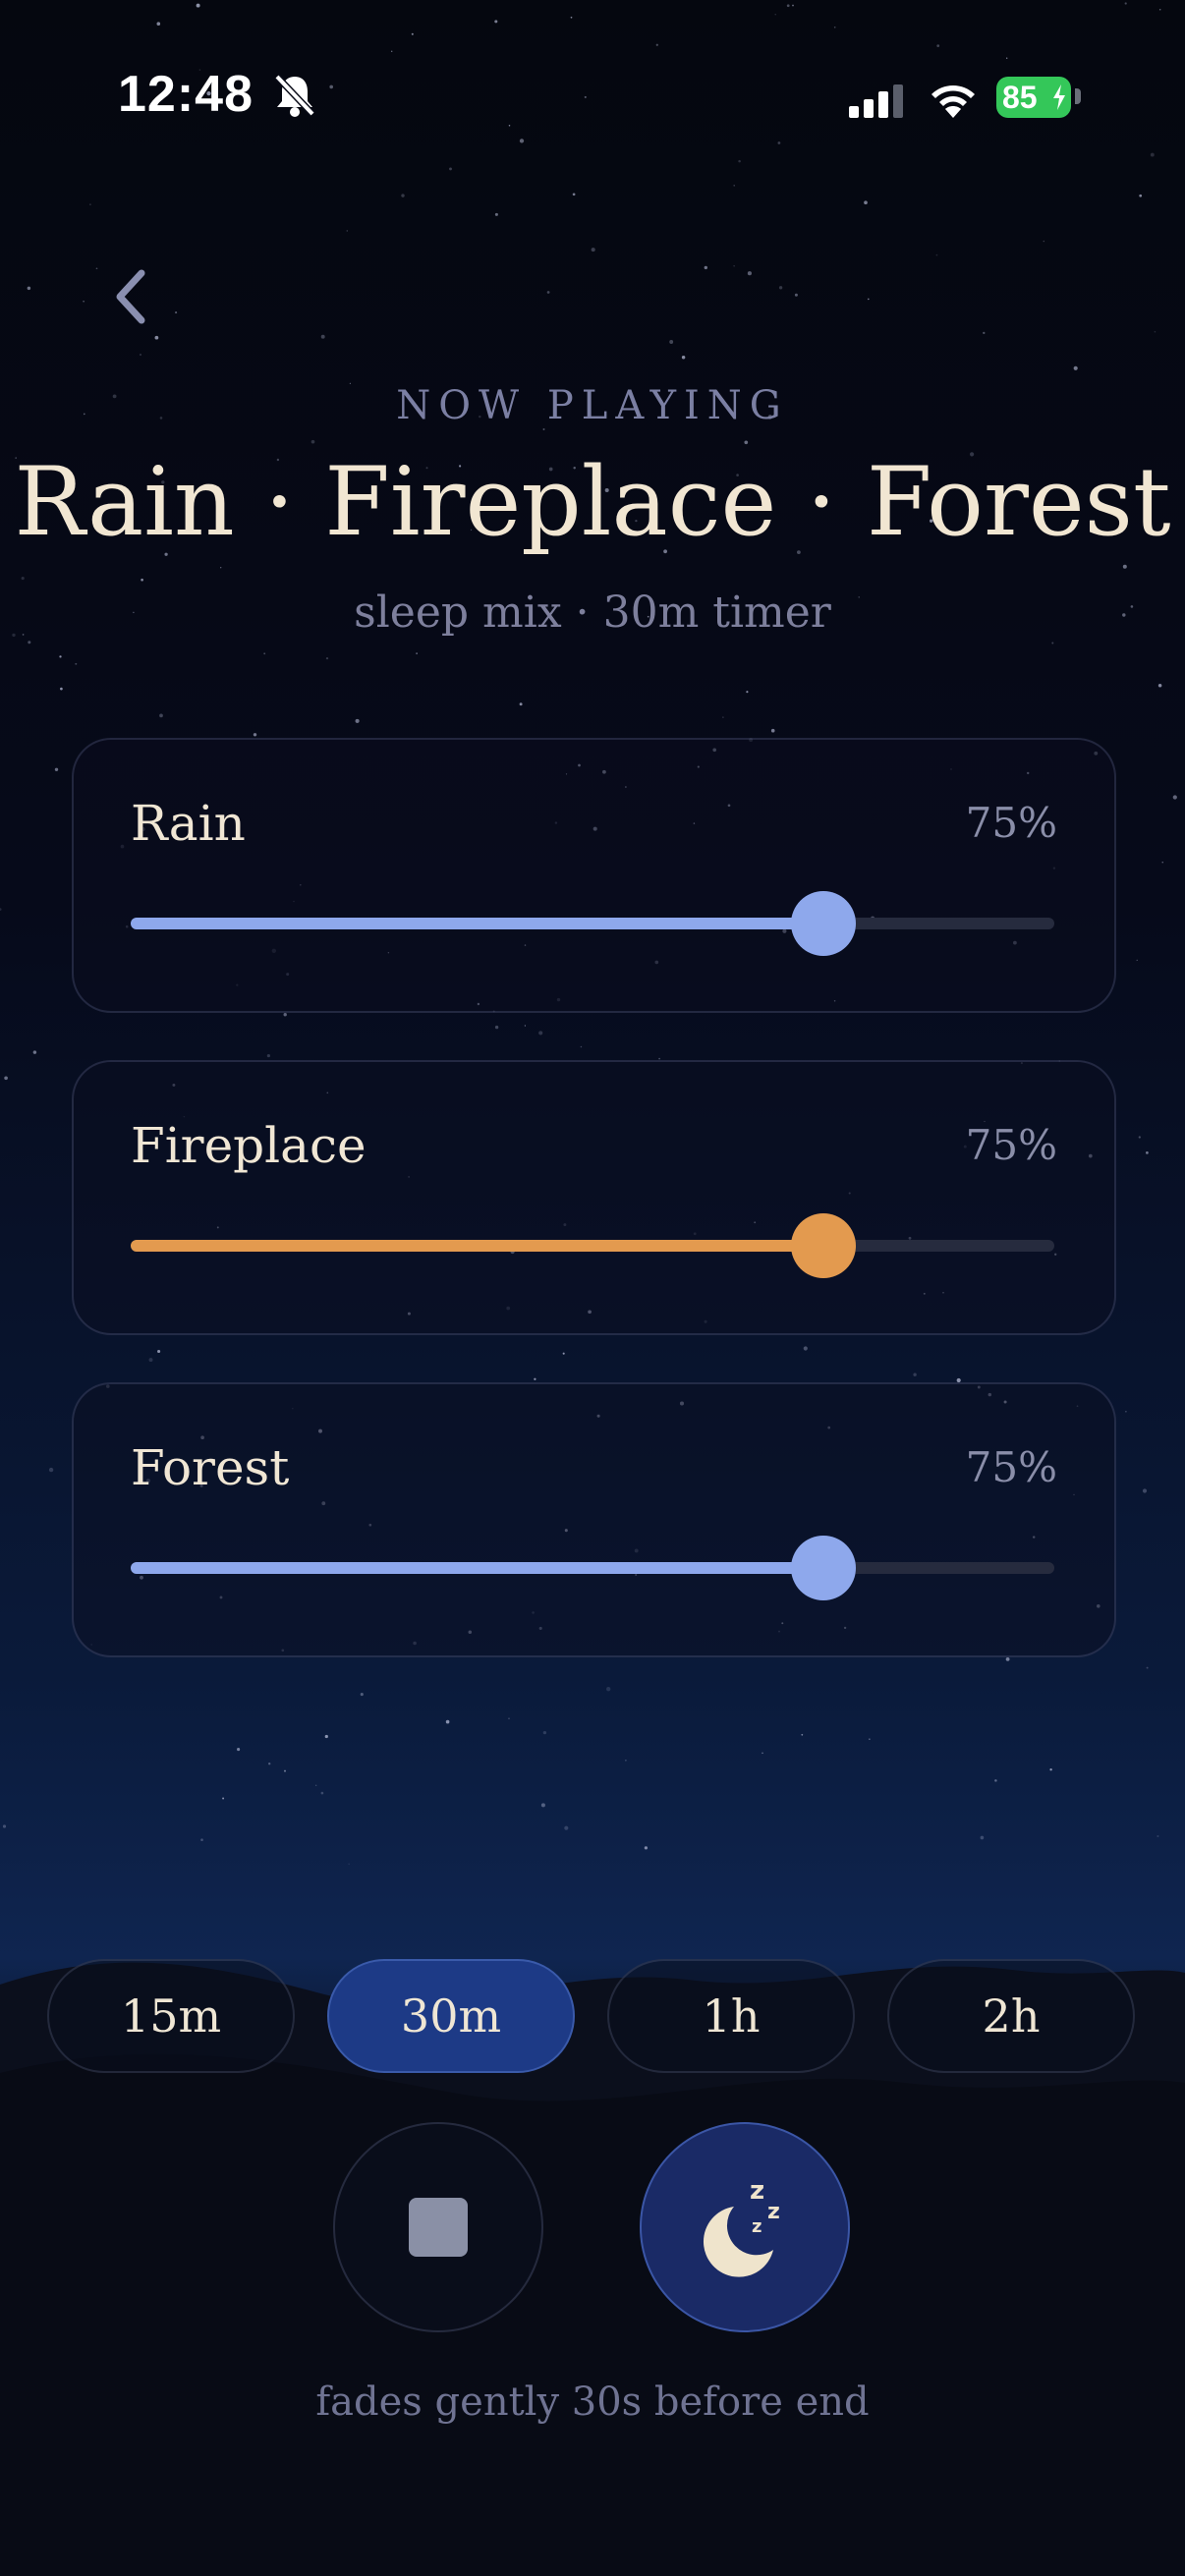 Image resolution: width=1185 pixels, height=2576 pixels. What do you see at coordinates (742, 2226) in the screenshot?
I see `moon-zzz-icon: z z z` at bounding box center [742, 2226].